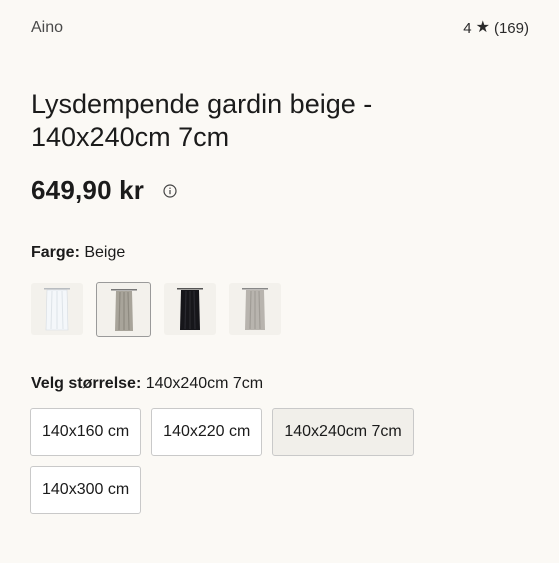 This screenshot has height=563, width=559. I want to click on color-swatch-grey, so click(255, 309).